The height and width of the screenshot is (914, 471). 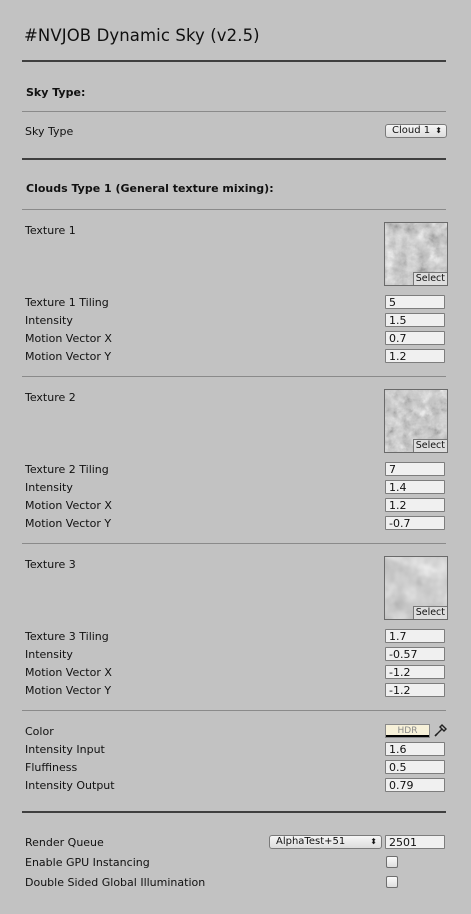 I want to click on texture-3-select-button: Select, so click(x=429, y=612).